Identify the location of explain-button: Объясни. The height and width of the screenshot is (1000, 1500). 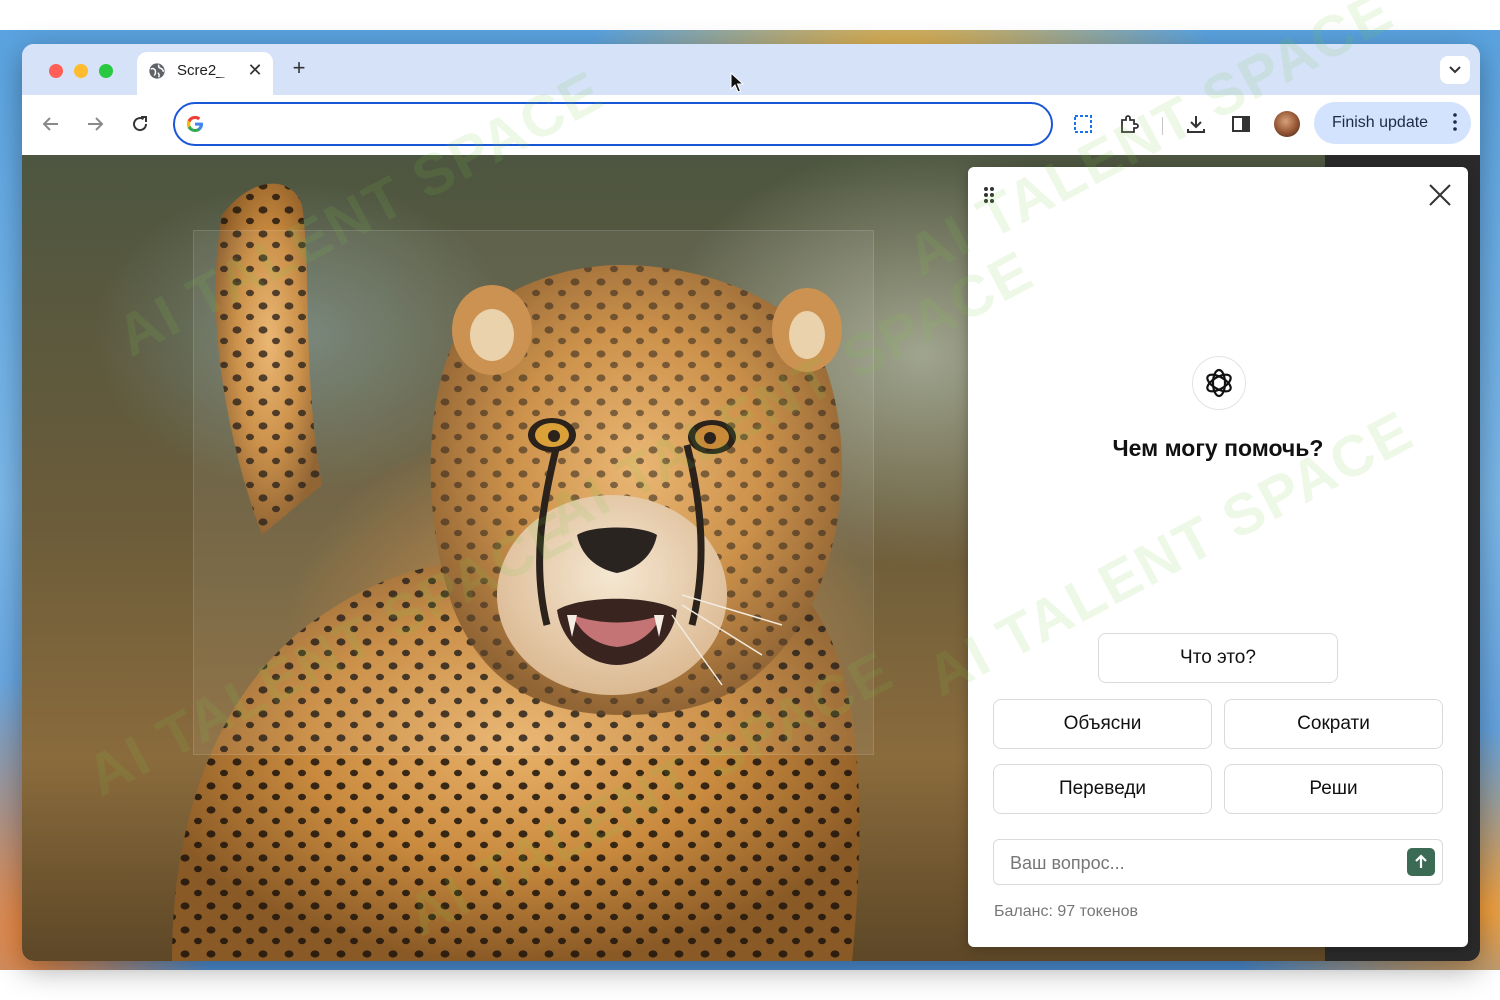
(1102, 724).